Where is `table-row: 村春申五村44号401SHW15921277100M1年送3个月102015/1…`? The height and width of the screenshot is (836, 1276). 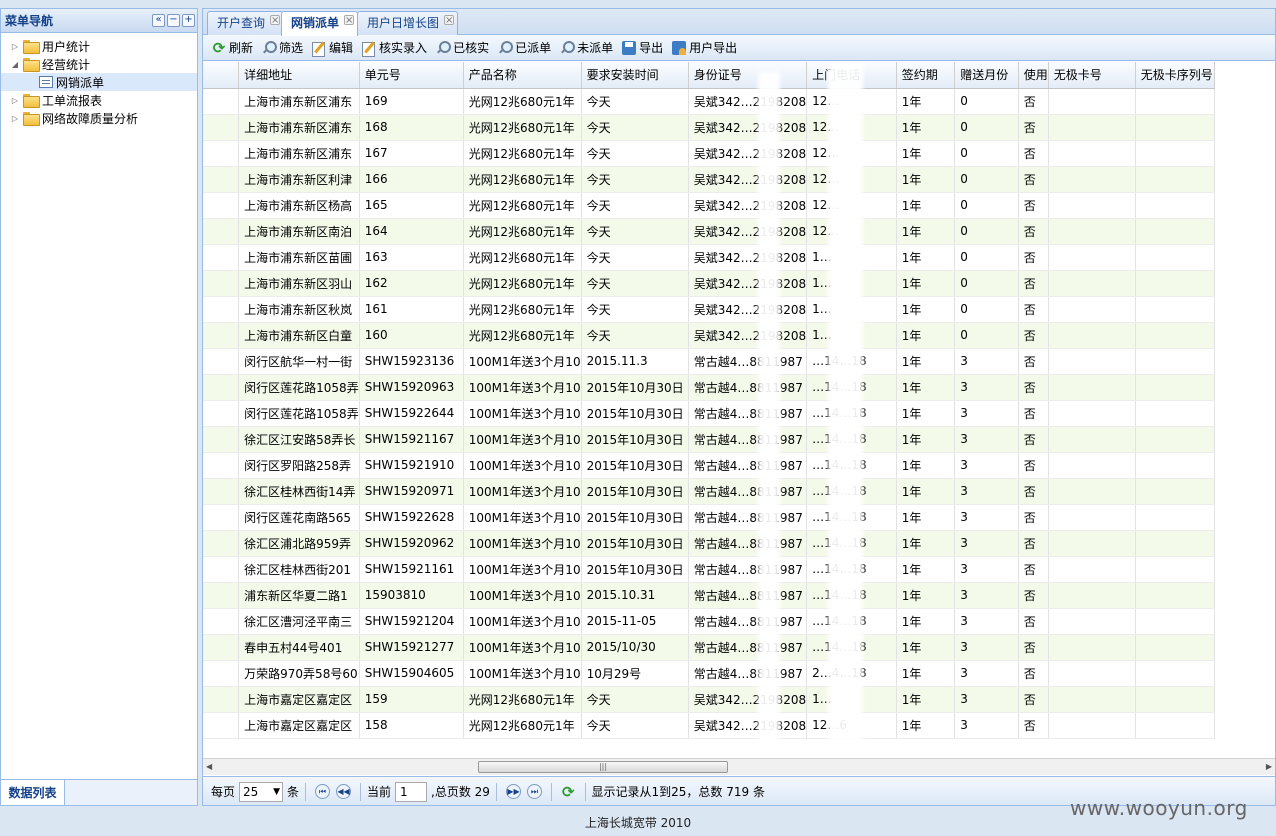 table-row: 村春申五村44号401SHW15921277100M1年送3个月102015/1… is located at coordinates (709, 647).